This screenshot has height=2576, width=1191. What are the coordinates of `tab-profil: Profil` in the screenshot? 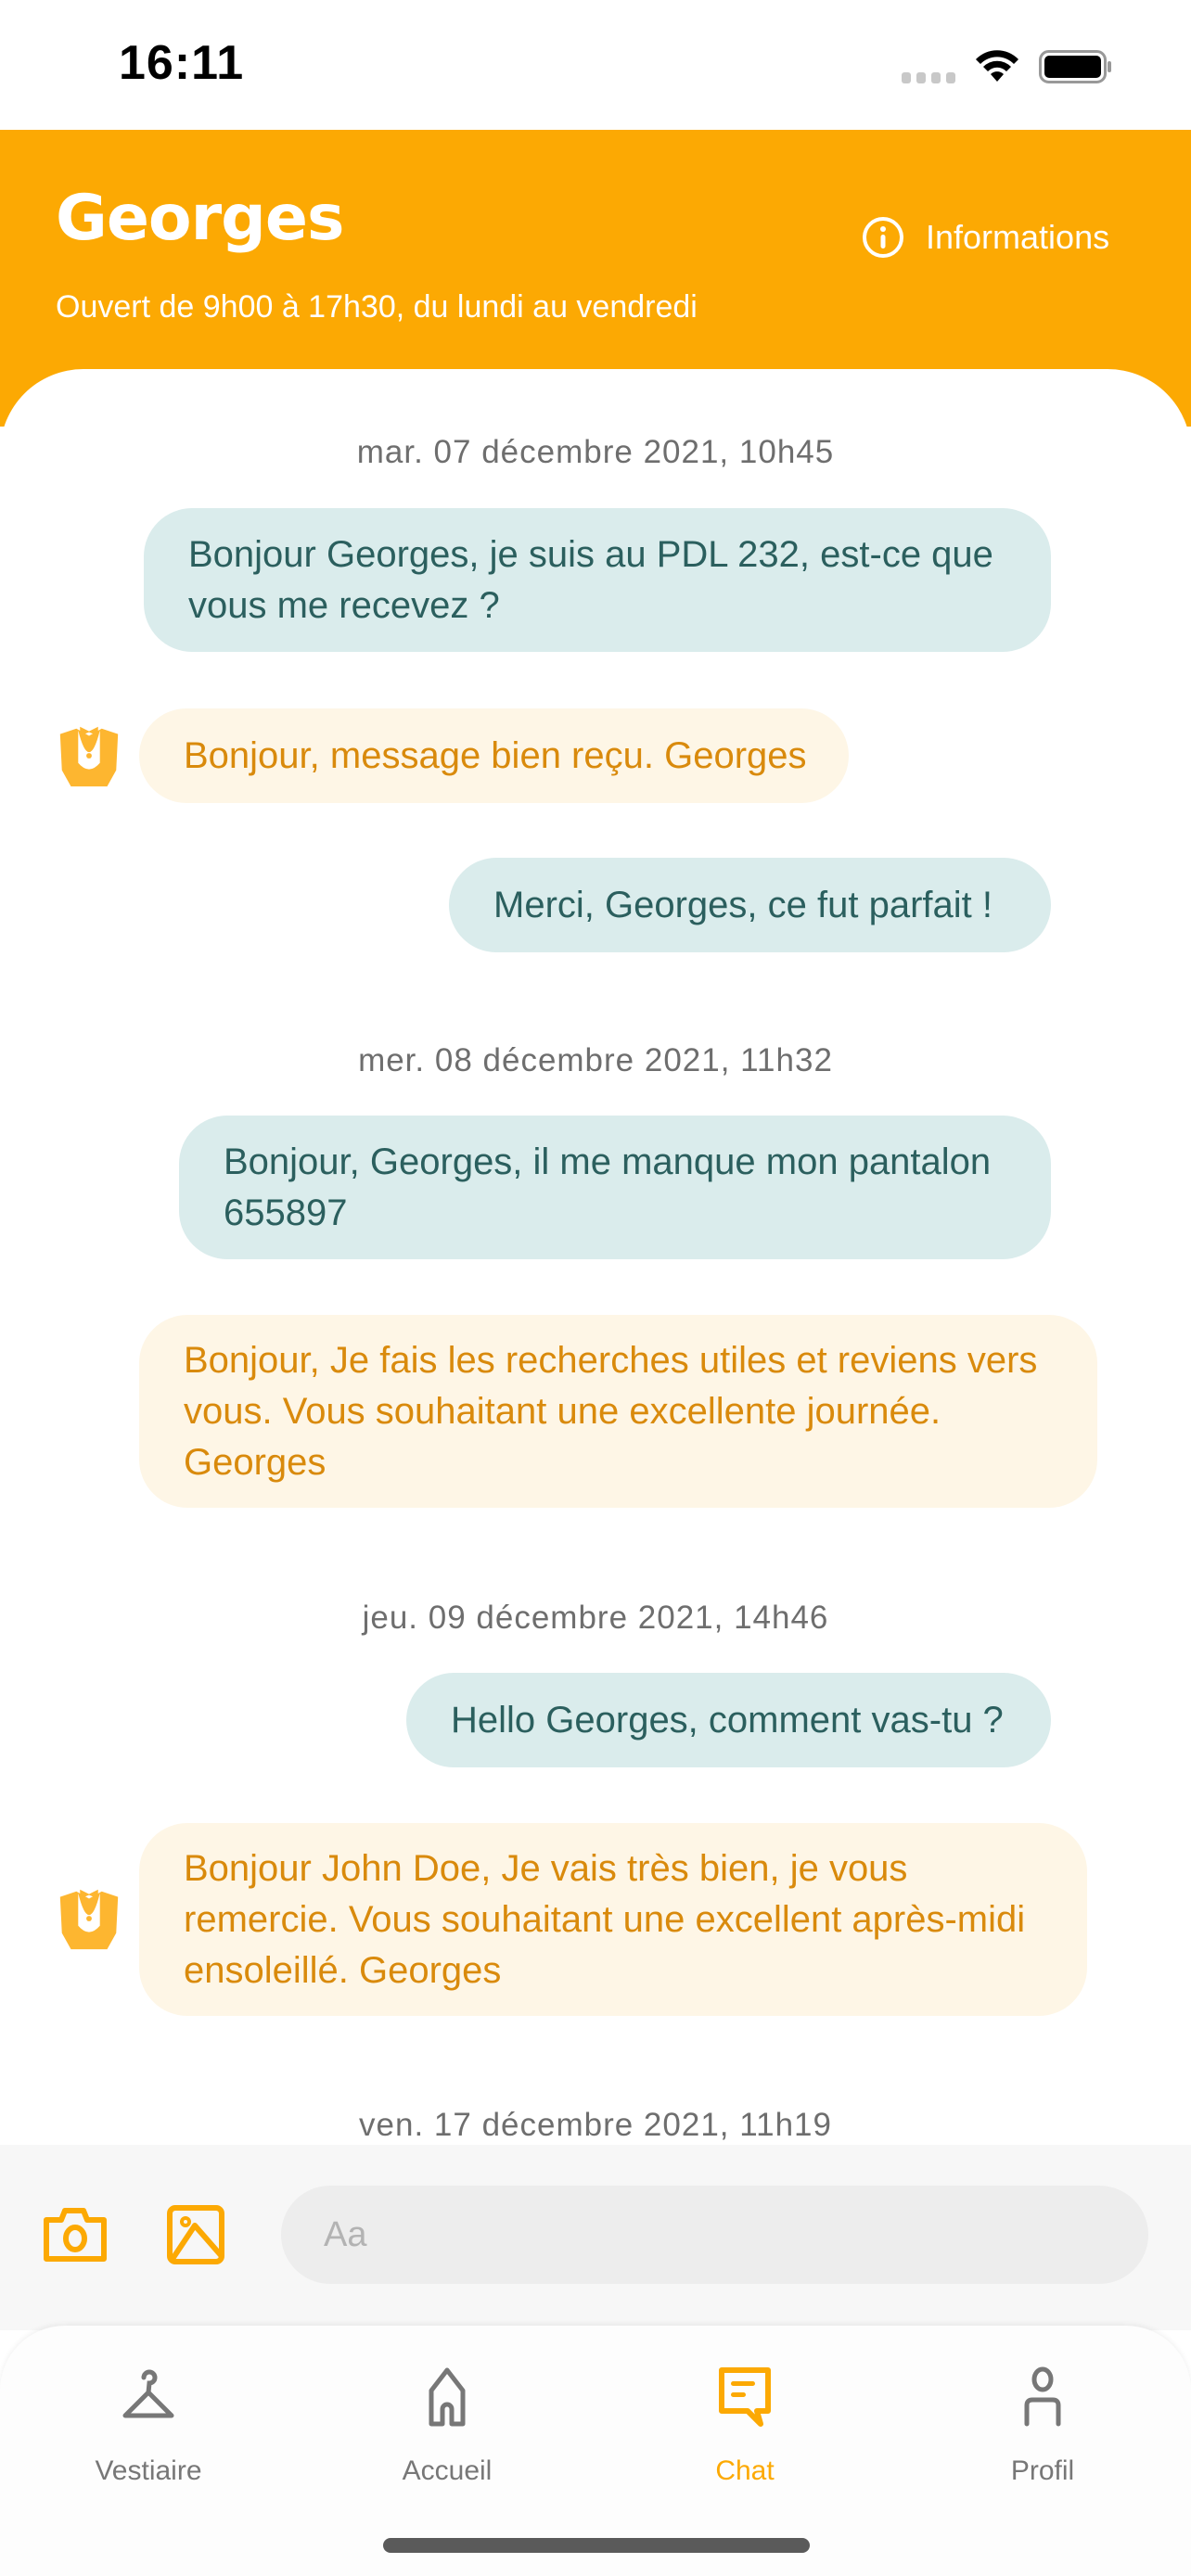 It's located at (1042, 2426).